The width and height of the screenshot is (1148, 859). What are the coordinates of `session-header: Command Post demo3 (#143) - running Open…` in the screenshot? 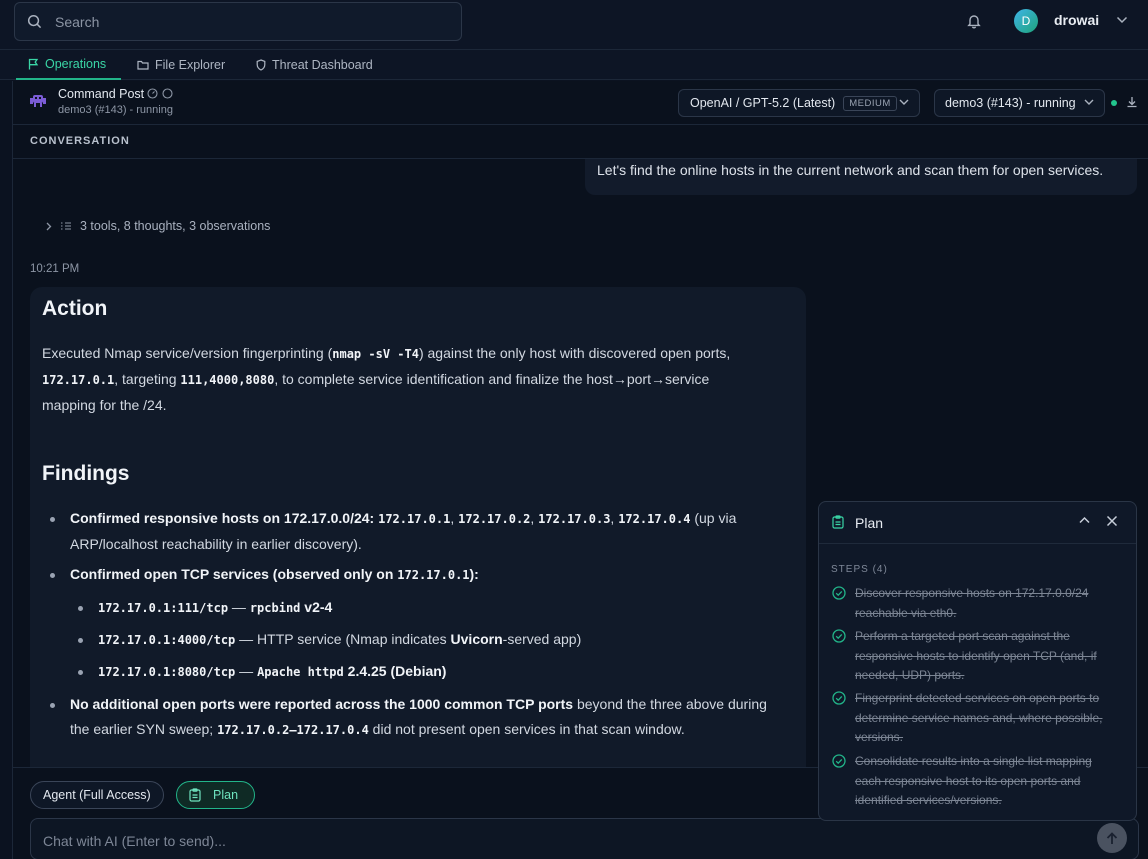 It's located at (580, 103).